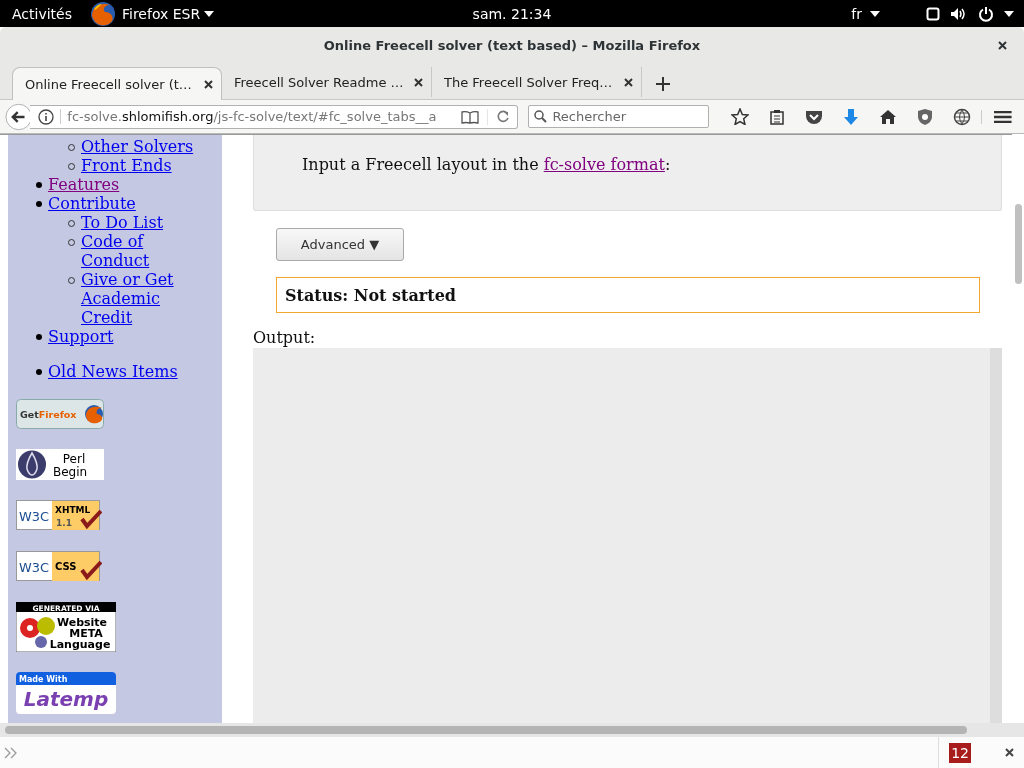 This screenshot has height=768, width=1024. What do you see at coordinates (663, 84) in the screenshot?
I see `plus-icon` at bounding box center [663, 84].